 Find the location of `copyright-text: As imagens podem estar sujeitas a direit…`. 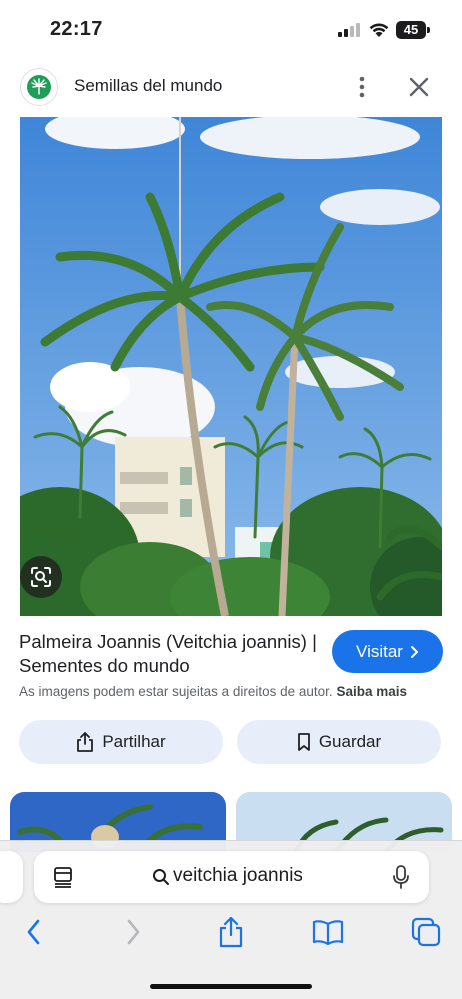

copyright-text: As imagens podem estar sujeitas a direit… is located at coordinates (176, 691).